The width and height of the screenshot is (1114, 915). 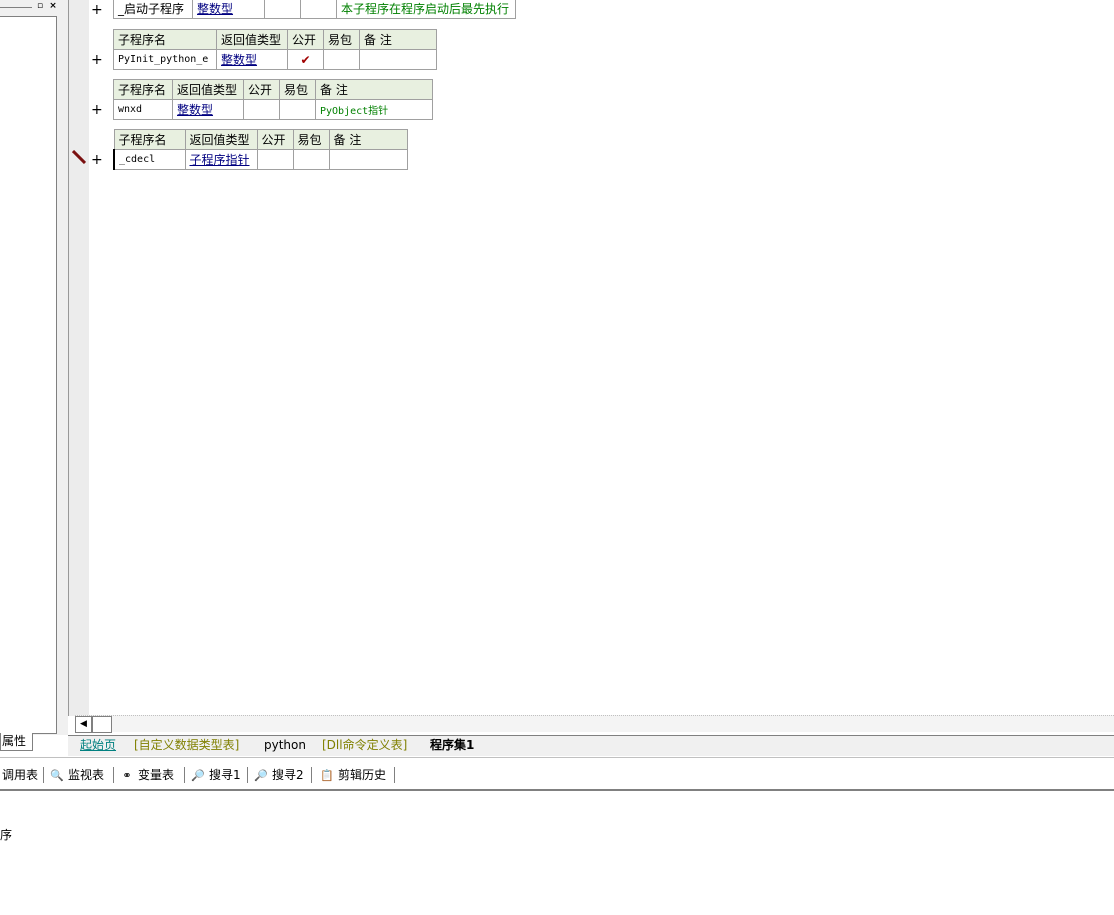 I want to click on left-panel-header: ▫ ×, so click(x=31, y=7).